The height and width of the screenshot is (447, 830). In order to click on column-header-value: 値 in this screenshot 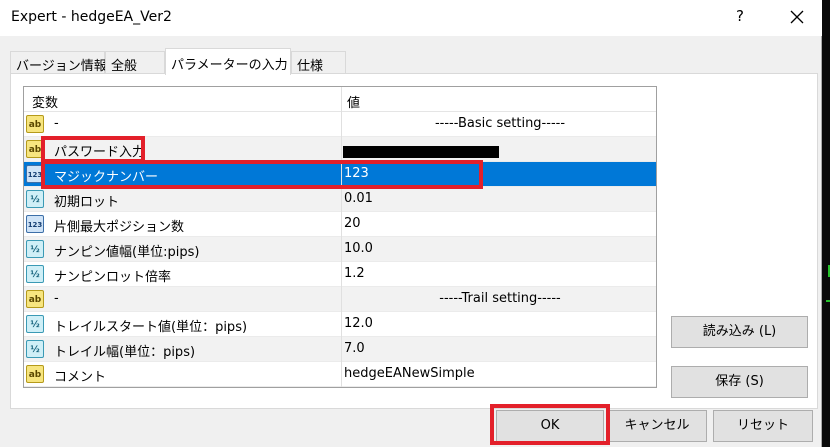, I will do `click(353, 101)`.